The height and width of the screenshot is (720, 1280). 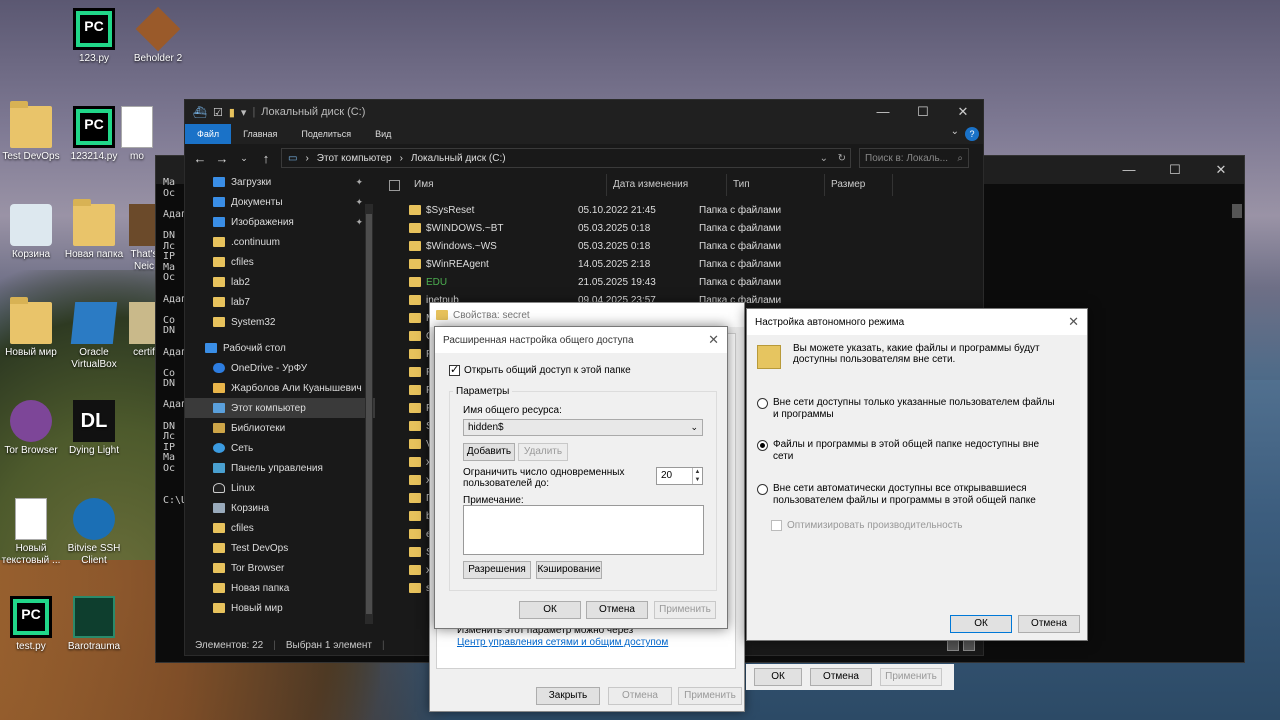 I want to click on path-dropdown-icon: ⌄, so click(x=824, y=158).